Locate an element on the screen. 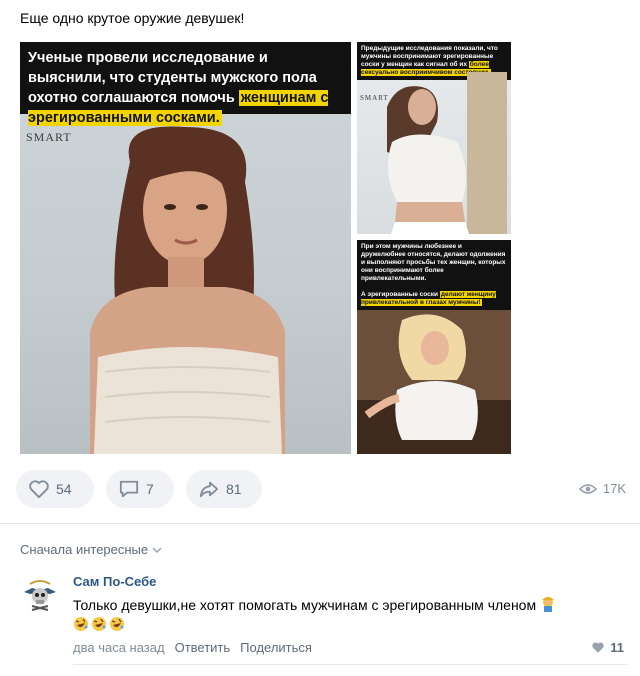 The height and width of the screenshot is (676, 640). comment-icon is located at coordinates (129, 489).